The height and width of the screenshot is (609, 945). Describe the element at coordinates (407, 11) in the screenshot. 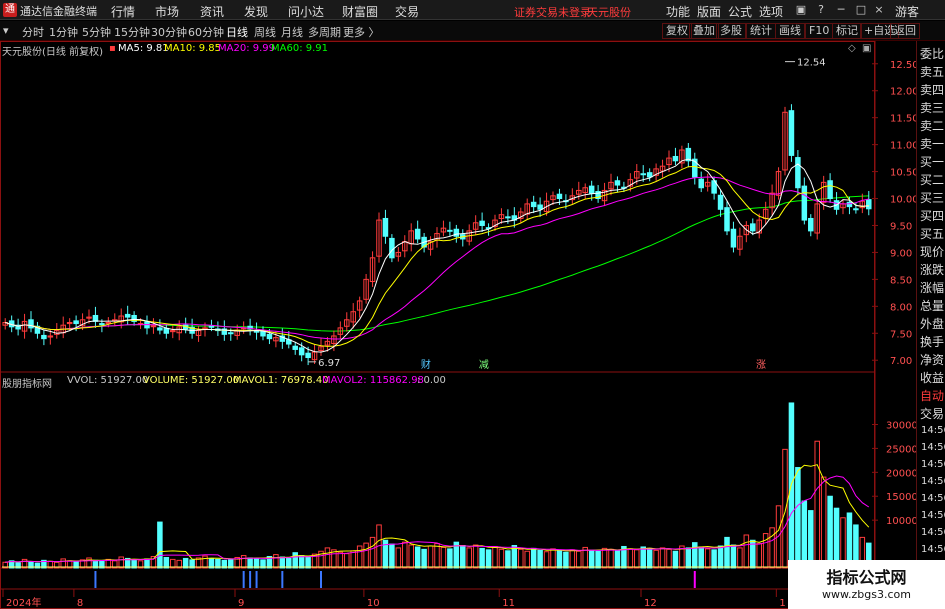

I see `menu-trade: 交易` at that location.